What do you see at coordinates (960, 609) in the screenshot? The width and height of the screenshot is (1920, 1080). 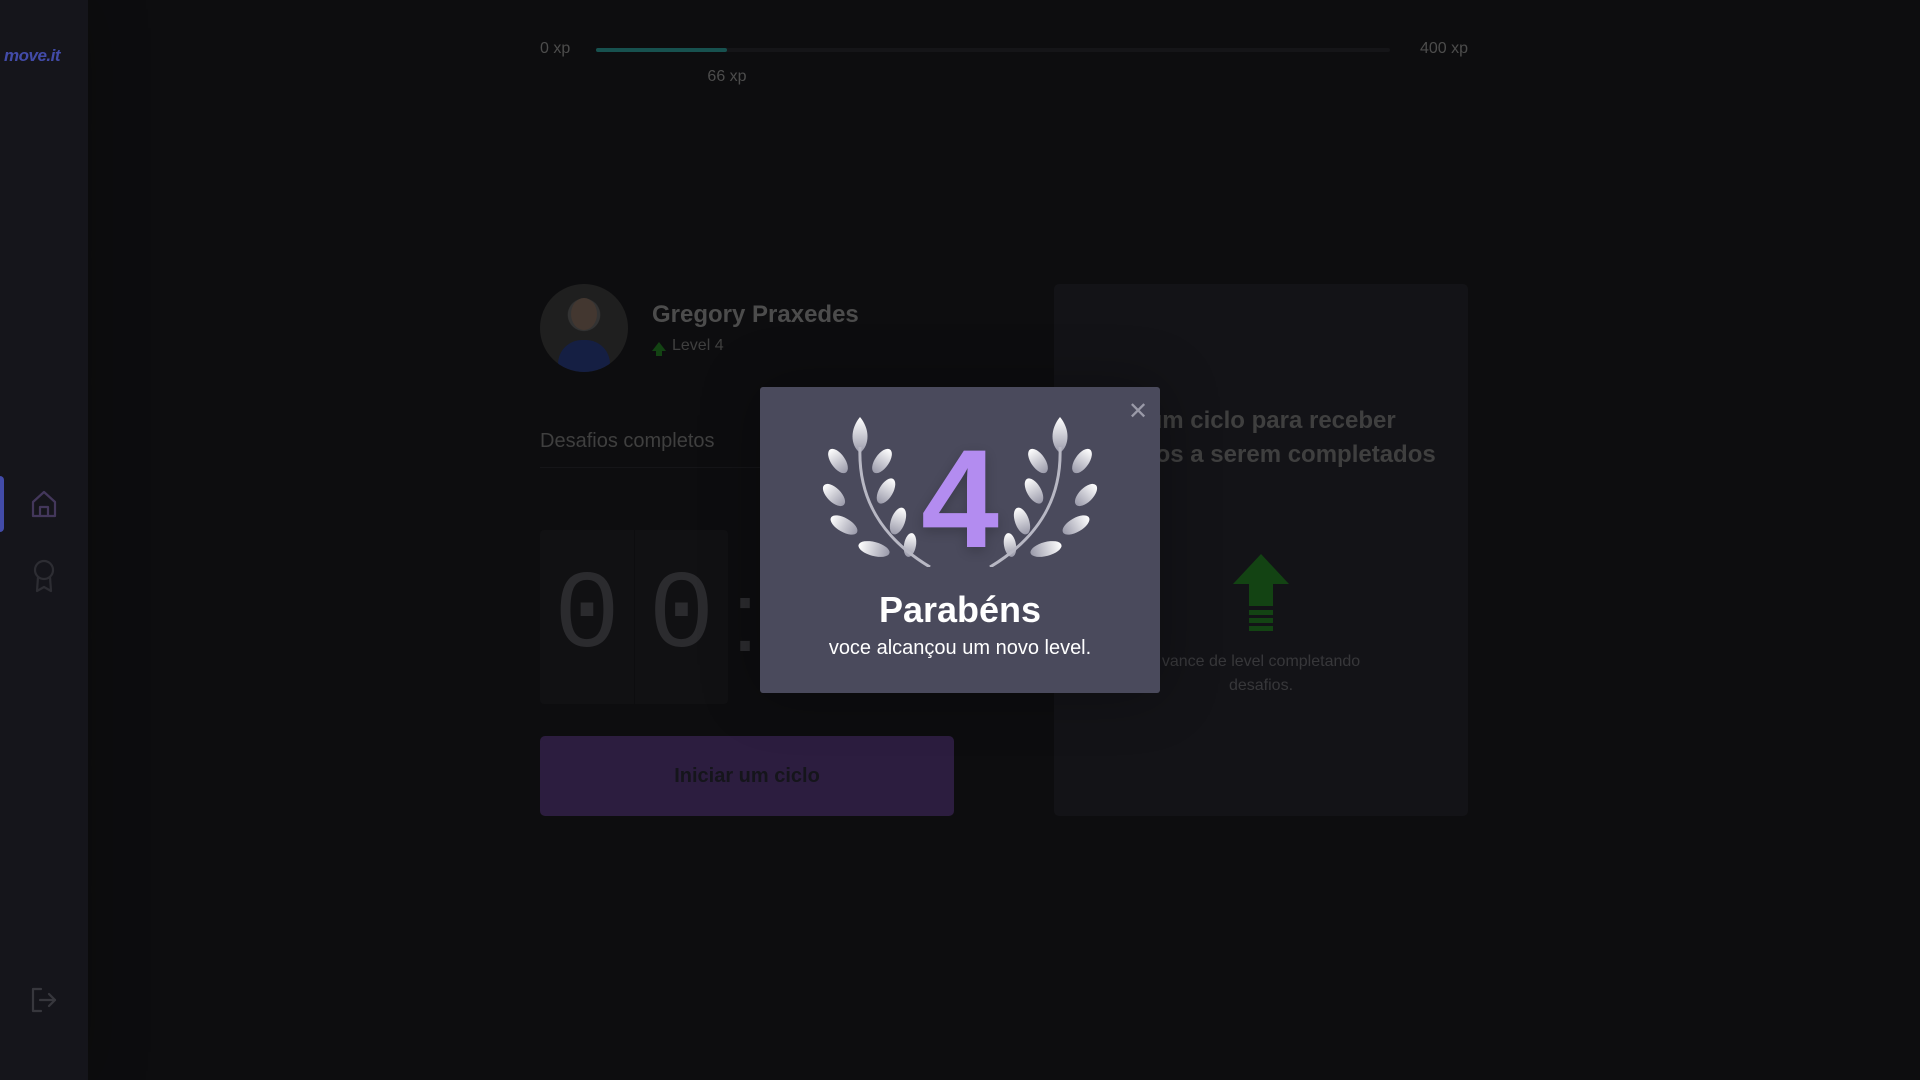 I see `modal-title: Parabéns` at bounding box center [960, 609].